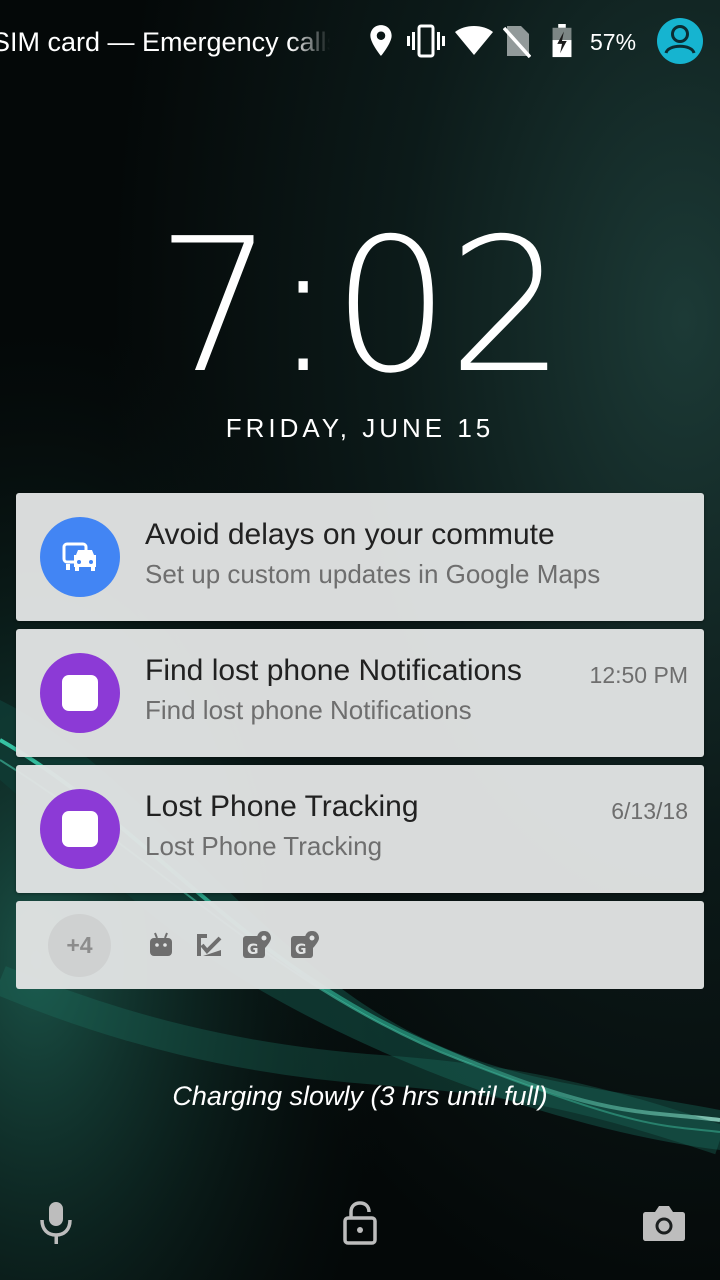  I want to click on location-icon, so click(381, 40).